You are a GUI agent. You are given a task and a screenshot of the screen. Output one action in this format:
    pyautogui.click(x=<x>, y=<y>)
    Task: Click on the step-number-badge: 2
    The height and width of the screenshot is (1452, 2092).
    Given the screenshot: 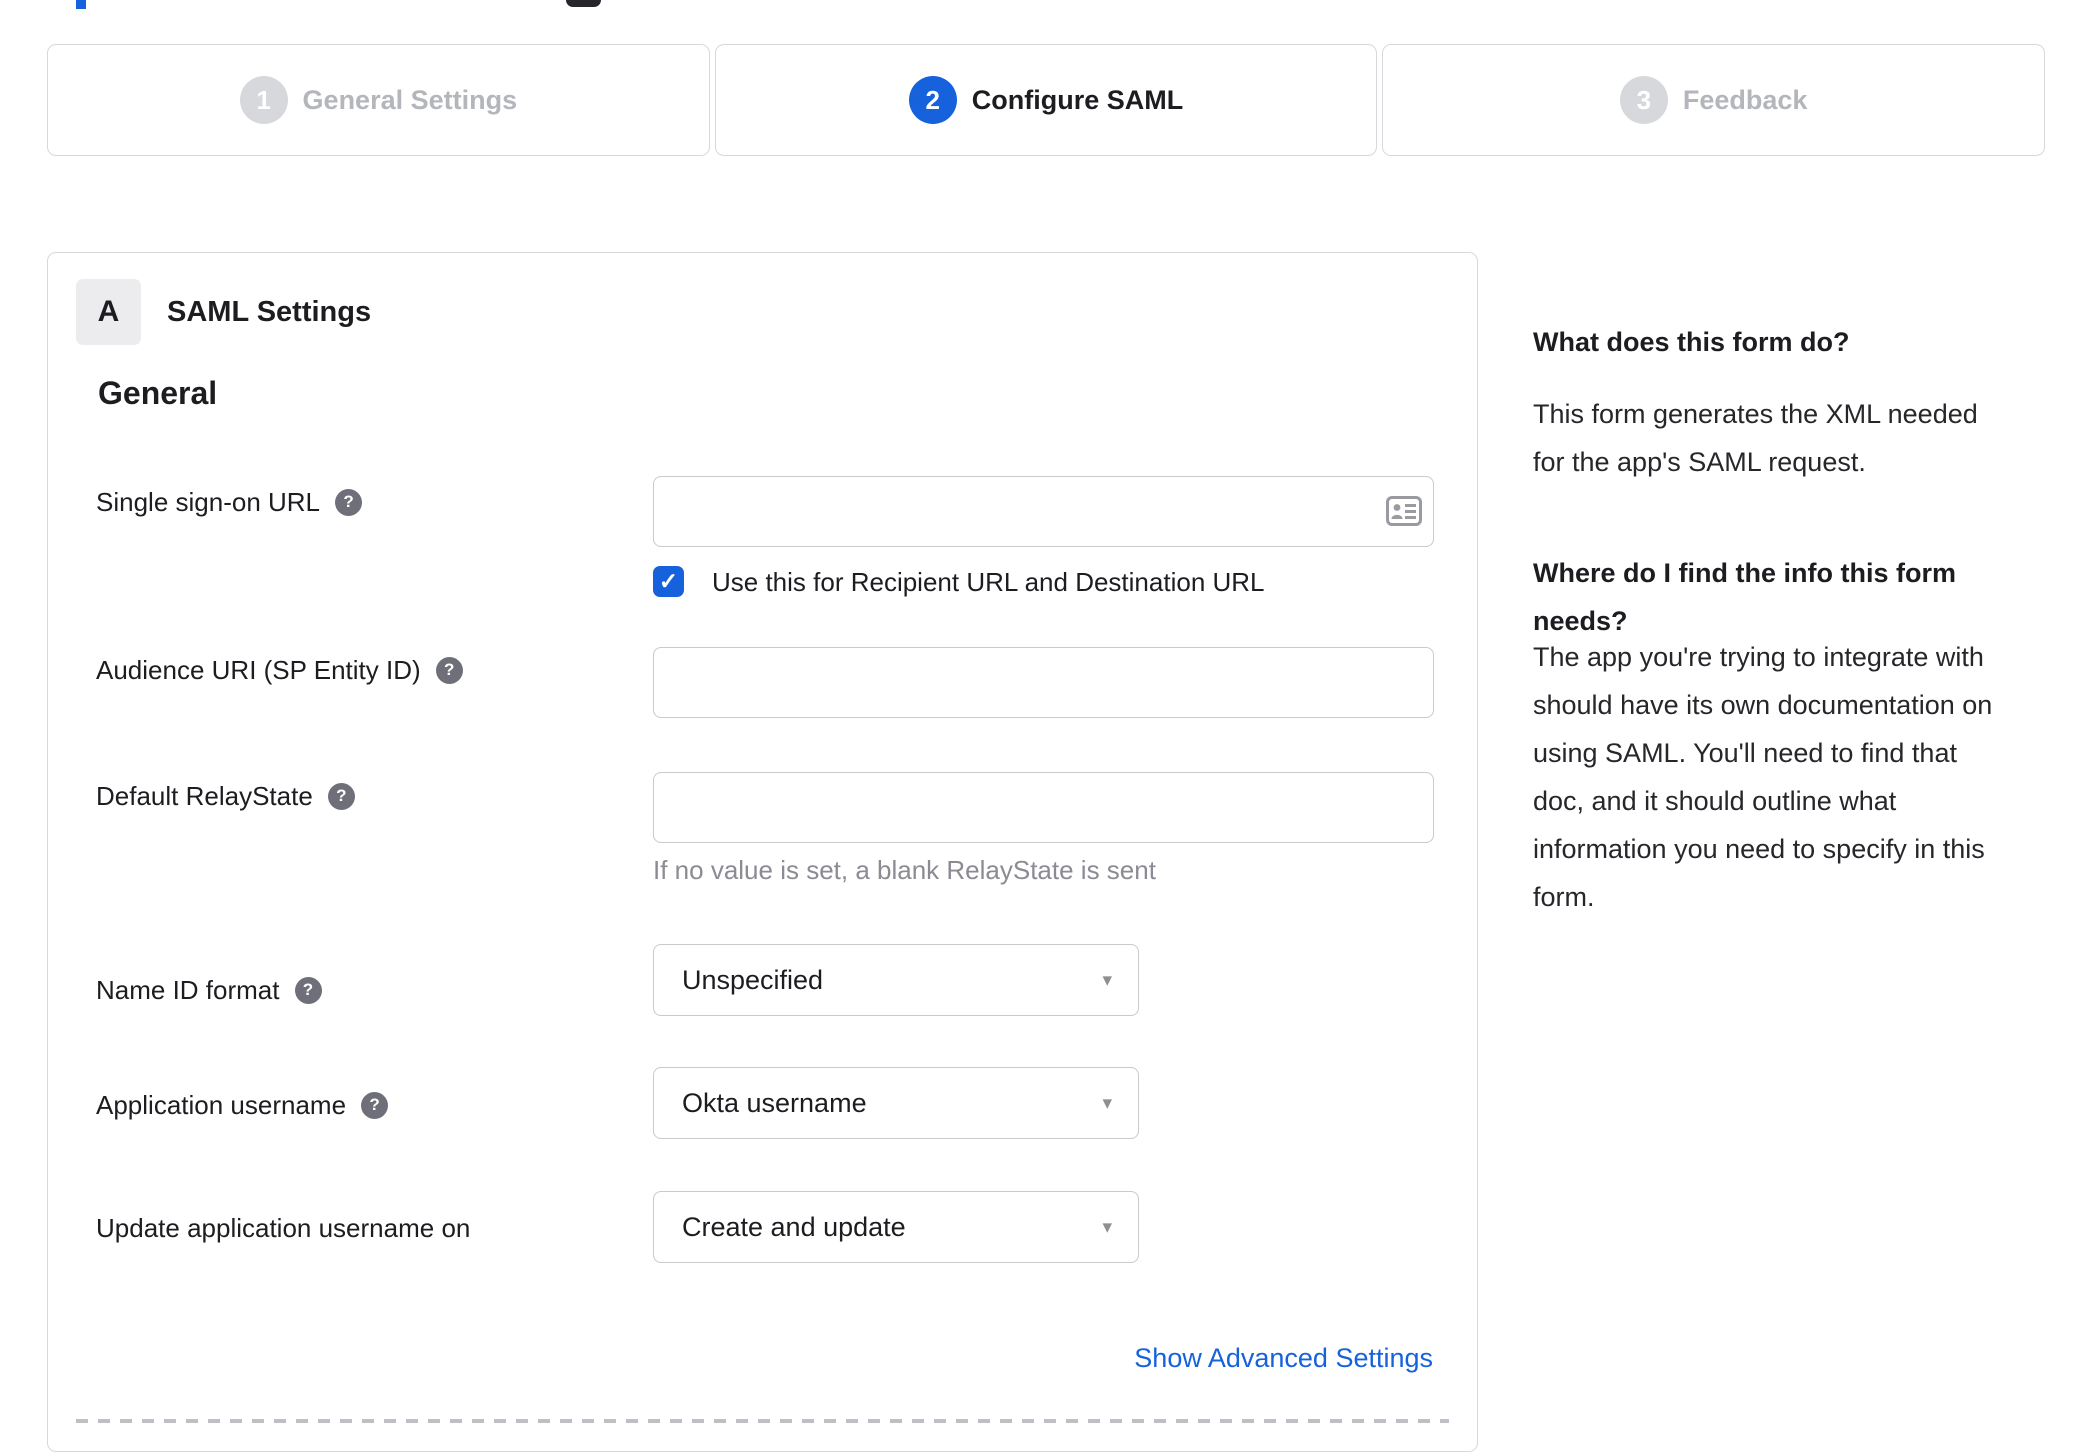 What is the action you would take?
    pyautogui.click(x=932, y=100)
    